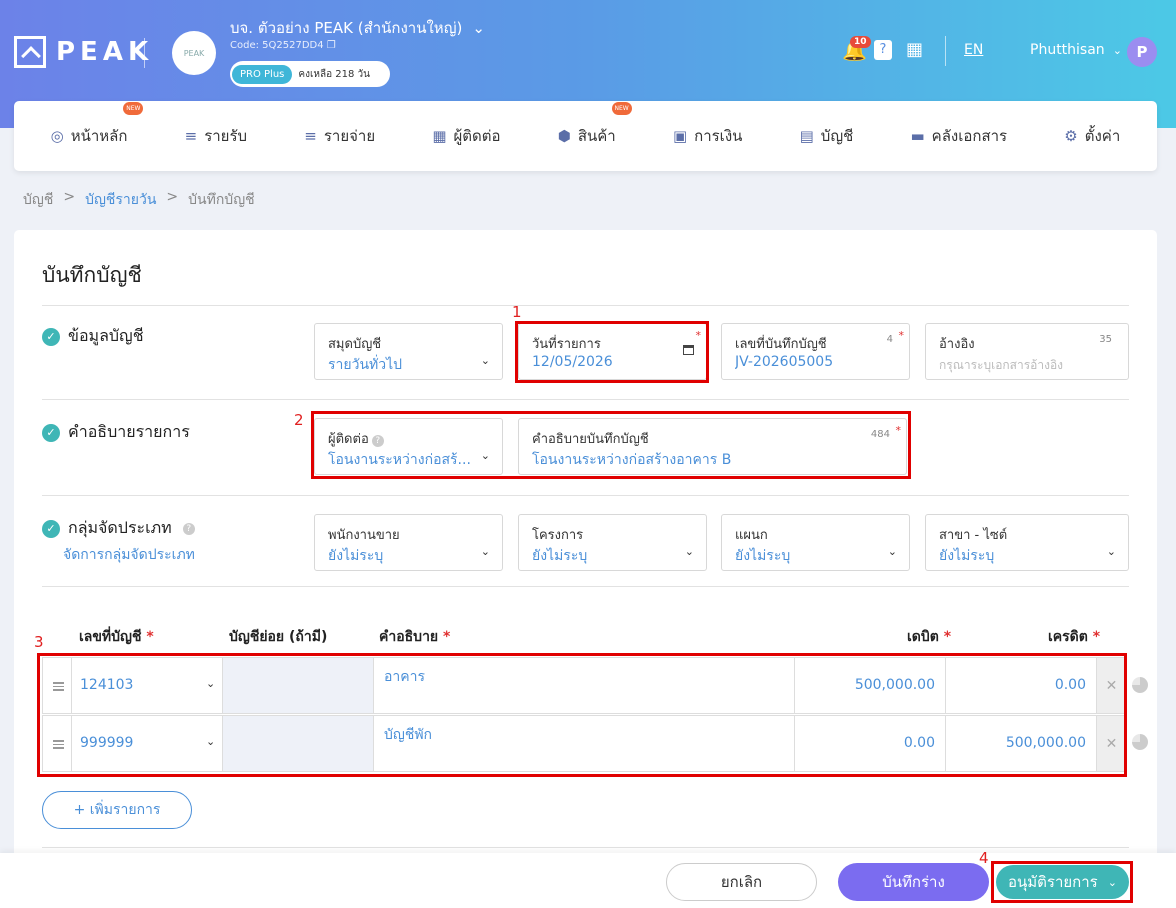 Image resolution: width=1176 pixels, height=908 pixels. I want to click on nav-accounting-label: บัญชี, so click(837, 136).